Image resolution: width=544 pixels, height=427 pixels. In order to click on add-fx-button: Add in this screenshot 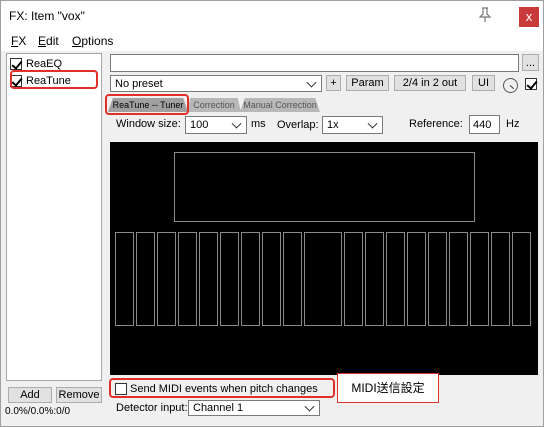, I will do `click(30, 395)`.